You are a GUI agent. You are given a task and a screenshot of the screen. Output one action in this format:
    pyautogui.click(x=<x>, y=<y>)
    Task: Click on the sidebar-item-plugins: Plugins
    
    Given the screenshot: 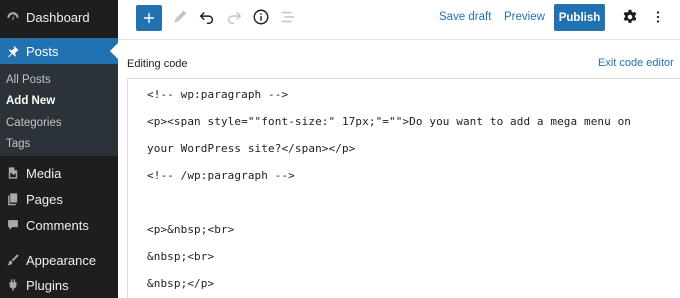 What is the action you would take?
    pyautogui.click(x=59, y=285)
    